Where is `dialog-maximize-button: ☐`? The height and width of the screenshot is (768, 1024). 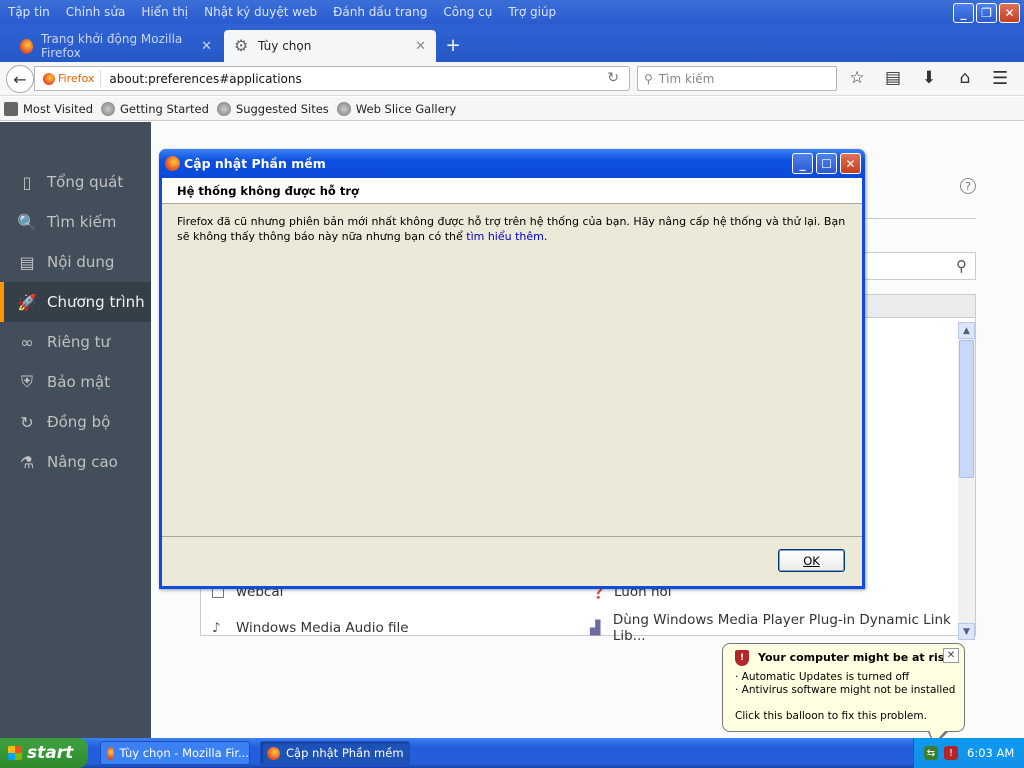
dialog-maximize-button: ☐ is located at coordinates (826, 163).